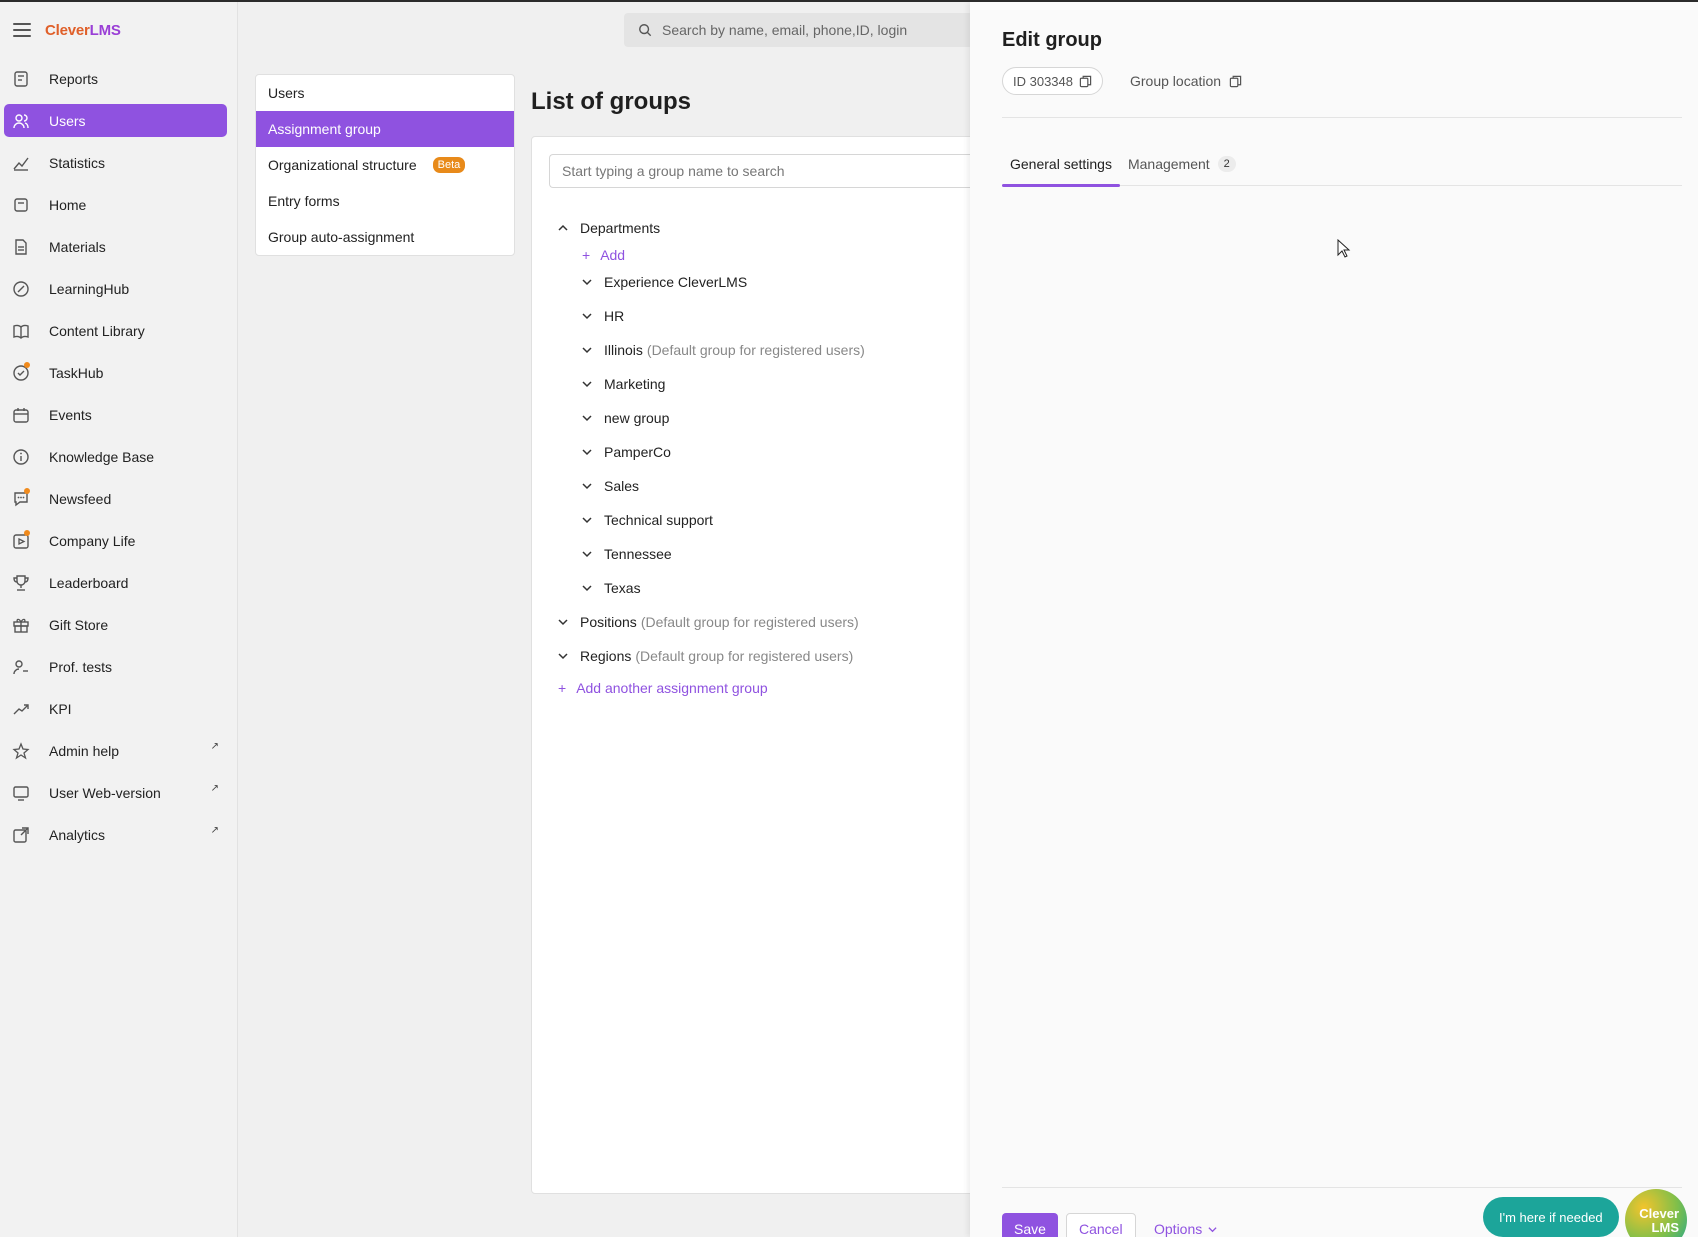 Image resolution: width=1698 pixels, height=1237 pixels. What do you see at coordinates (89, 289) in the screenshot?
I see `sidebar-item-label: LearningHub` at bounding box center [89, 289].